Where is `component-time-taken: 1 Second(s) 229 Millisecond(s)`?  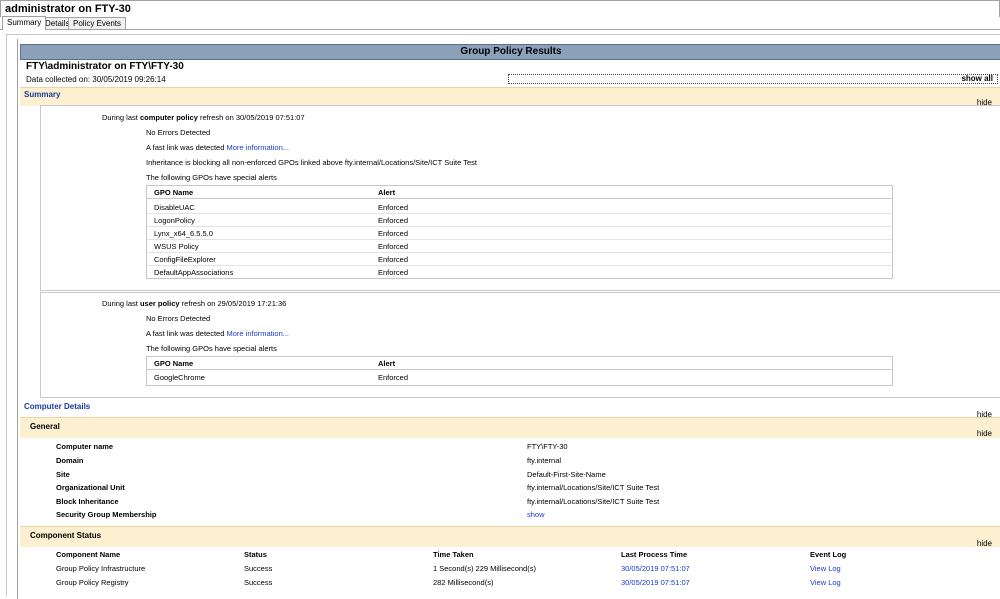
component-time-taken: 1 Second(s) 229 Millisecond(s) is located at coordinates (484, 568).